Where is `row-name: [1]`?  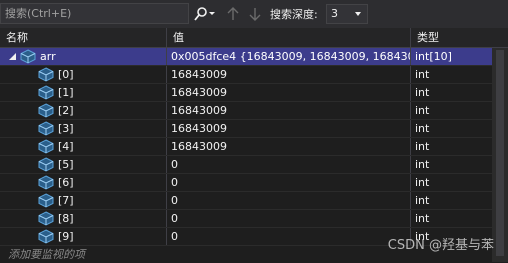 row-name: [1] is located at coordinates (66, 92).